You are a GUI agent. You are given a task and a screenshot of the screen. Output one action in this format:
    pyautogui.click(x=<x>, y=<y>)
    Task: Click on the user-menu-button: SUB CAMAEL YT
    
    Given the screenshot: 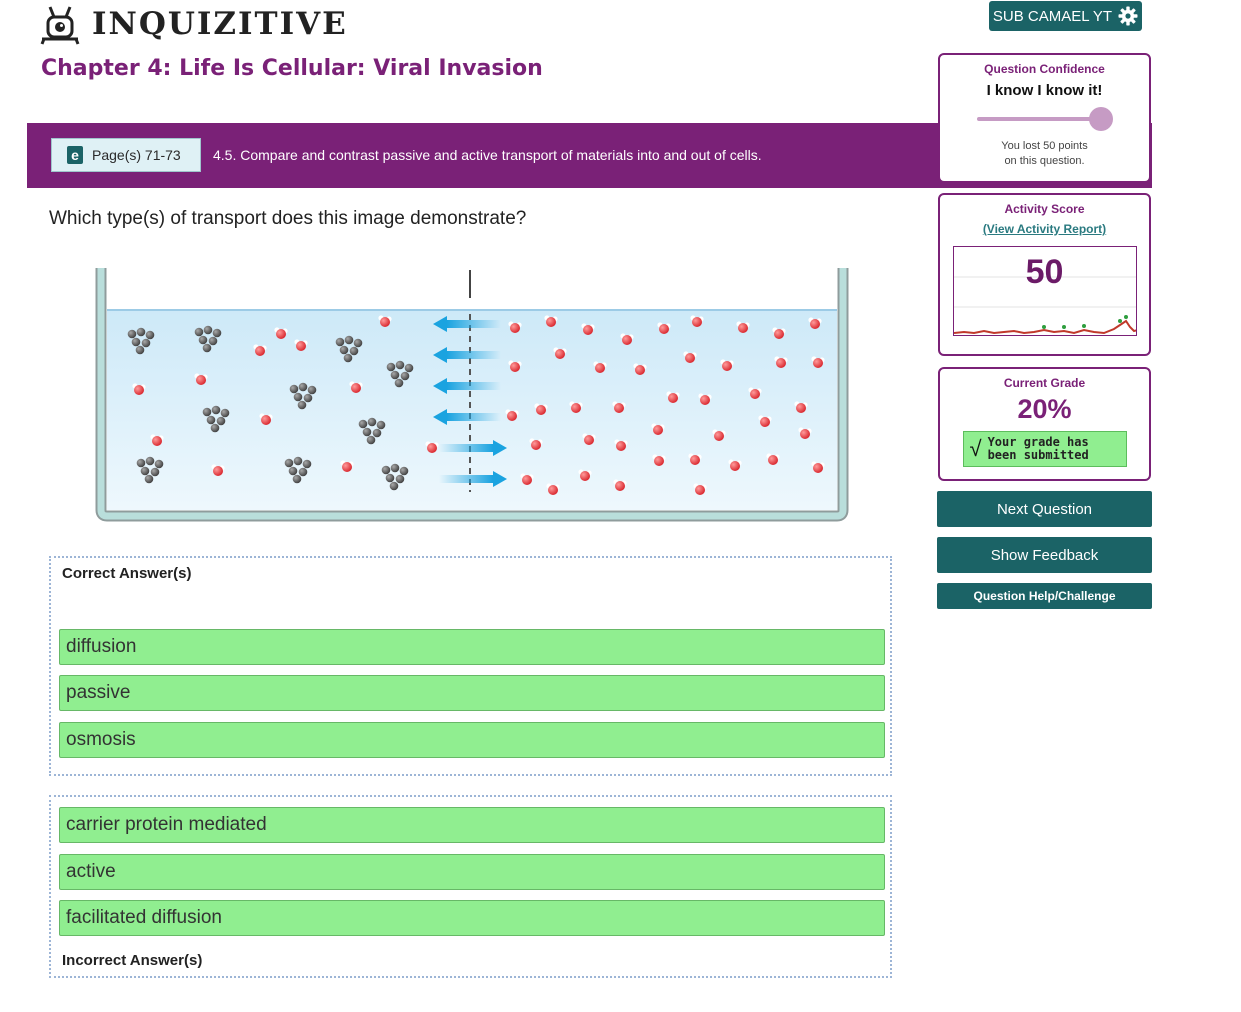 What is the action you would take?
    pyautogui.click(x=1065, y=16)
    